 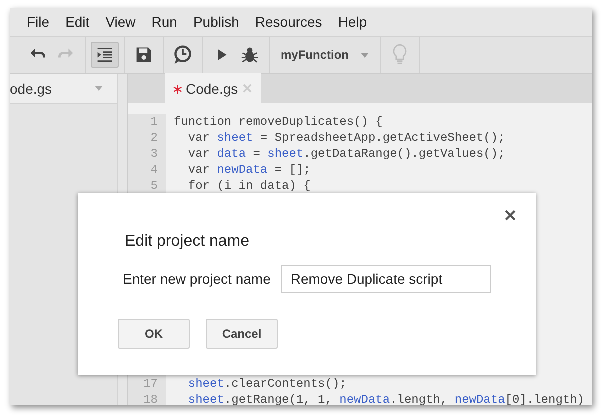 I want to click on field-label: Enter new project name, so click(x=197, y=279).